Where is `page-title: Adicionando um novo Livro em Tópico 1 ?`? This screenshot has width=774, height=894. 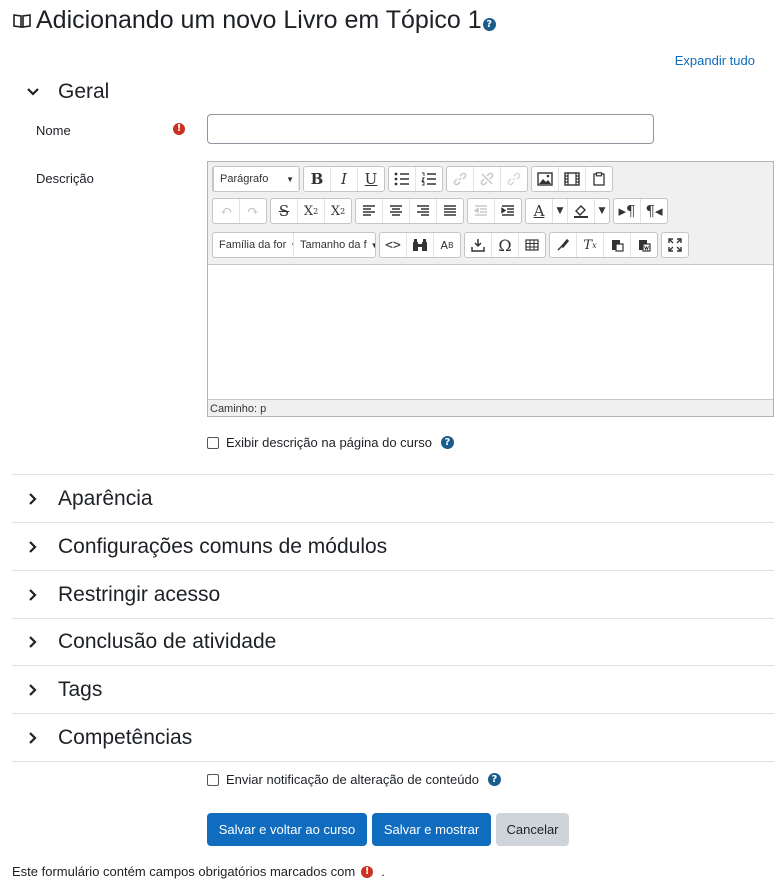 page-title: Adicionando um novo Livro em Tópico 1 ? is located at coordinates (254, 20).